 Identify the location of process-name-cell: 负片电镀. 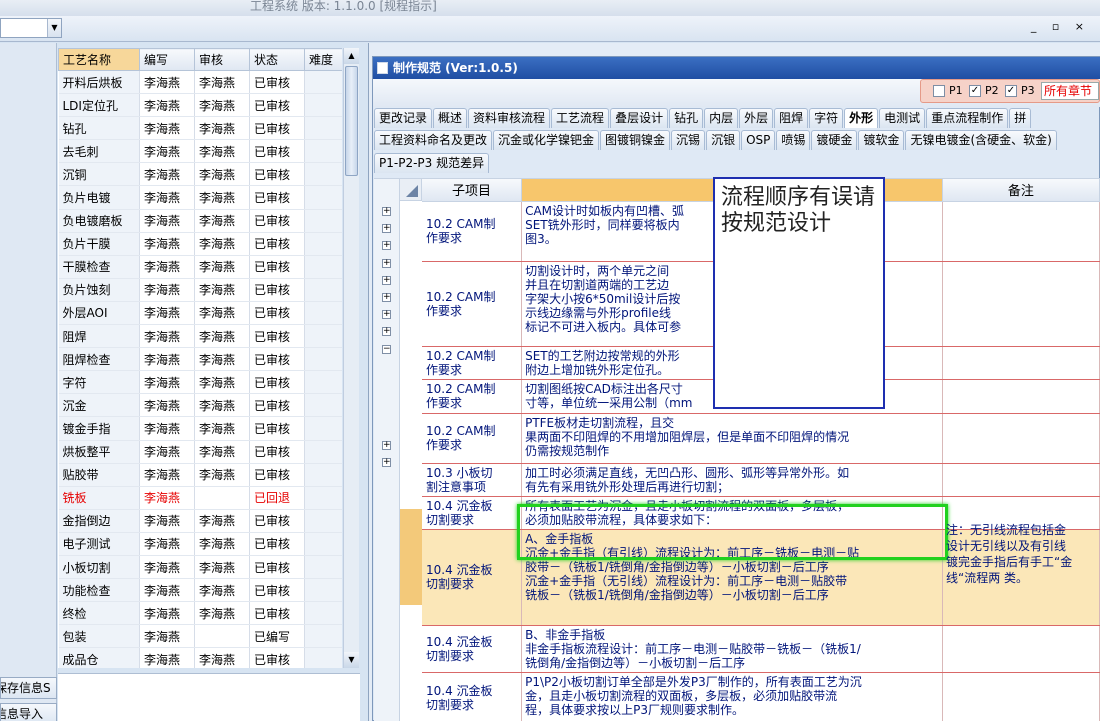
(99, 197).